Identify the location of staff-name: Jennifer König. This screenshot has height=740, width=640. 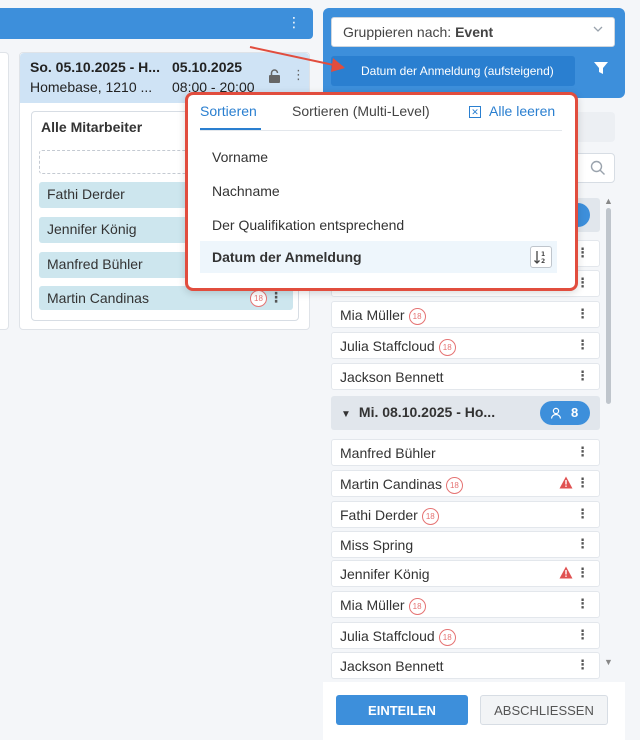
(92, 229).